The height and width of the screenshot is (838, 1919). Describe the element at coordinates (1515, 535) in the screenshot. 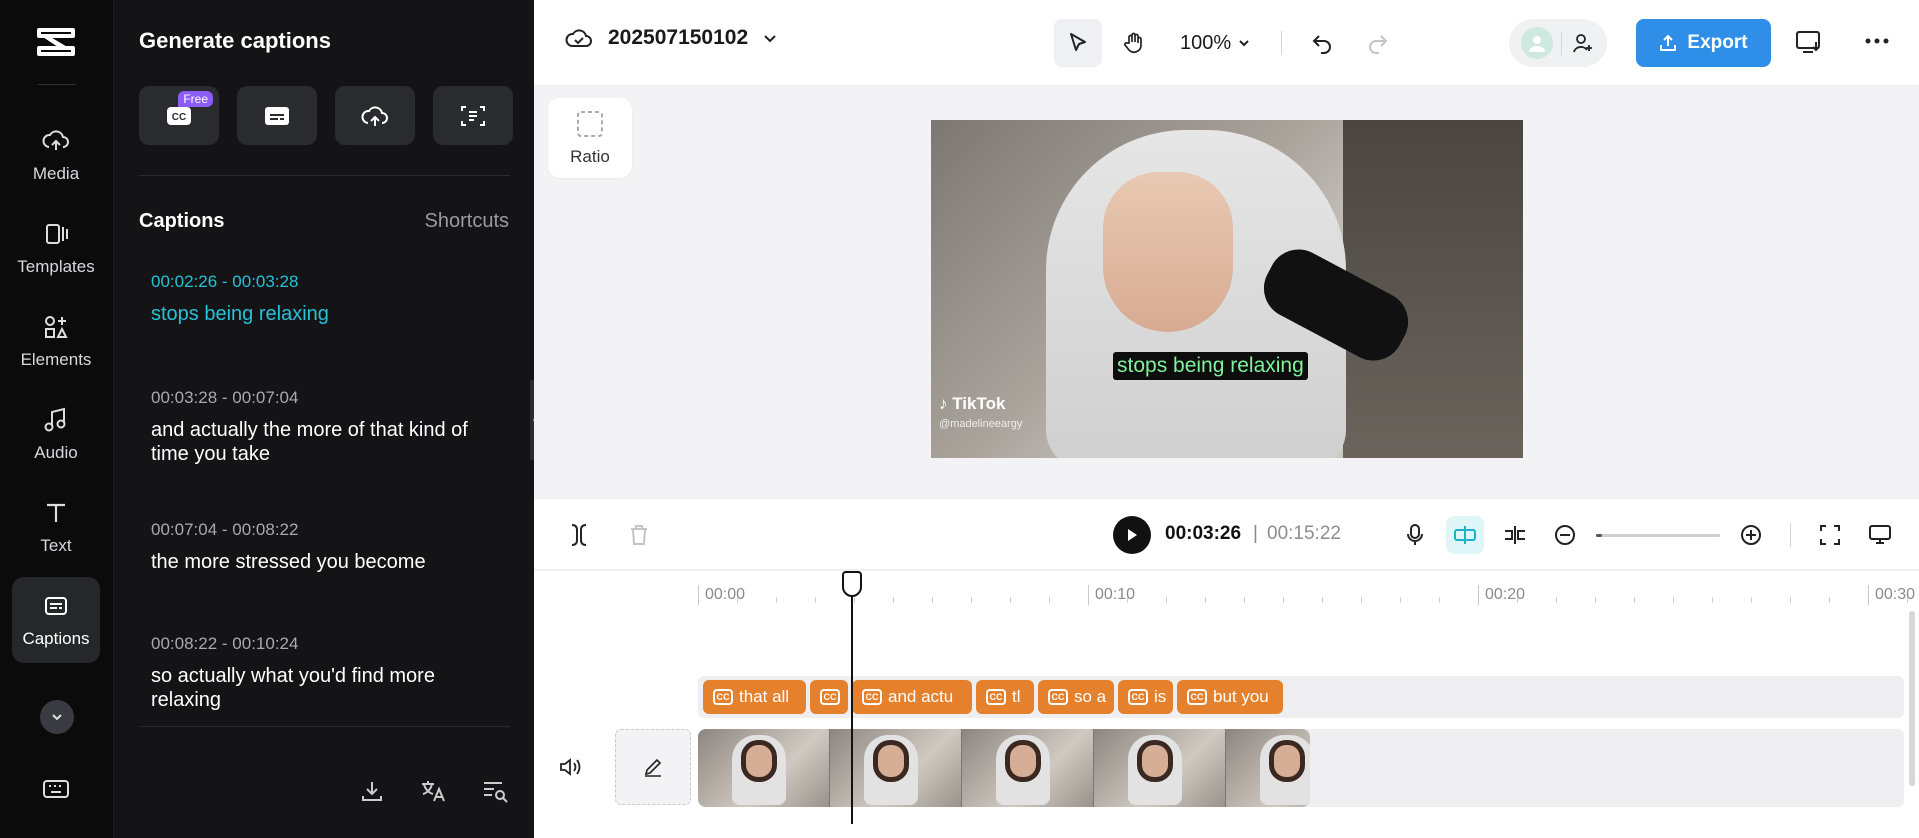

I see `link-split-button` at that location.